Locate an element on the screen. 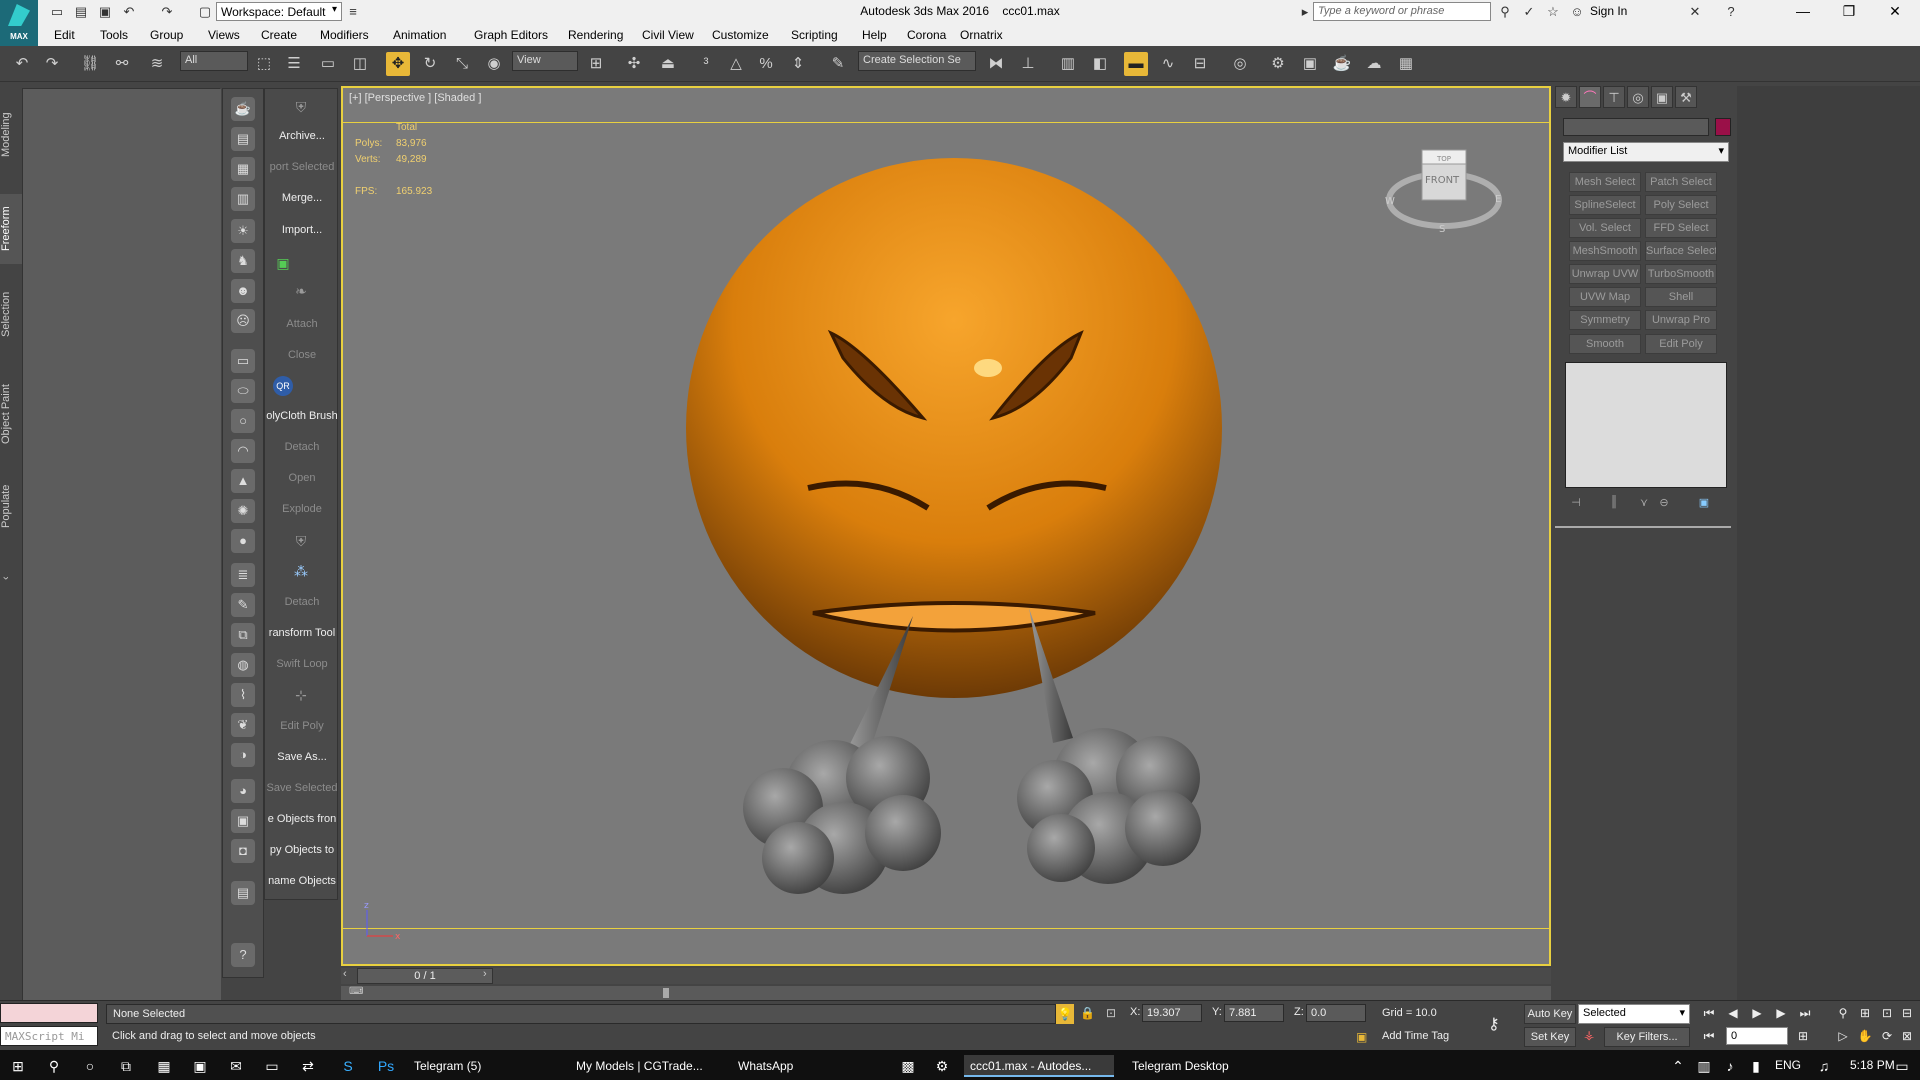 The image size is (1920, 1080). export-selected-button: port Selected is located at coordinates (301, 167).